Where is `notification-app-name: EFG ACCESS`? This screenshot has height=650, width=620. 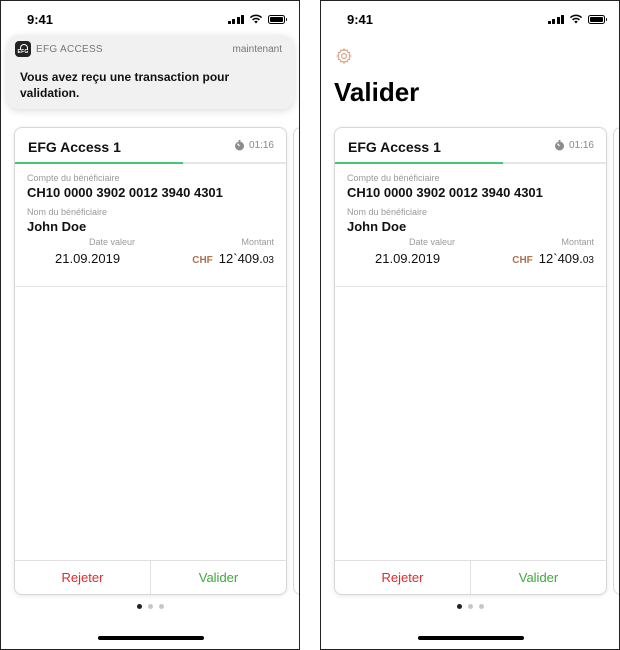 notification-app-name: EFG ACCESS is located at coordinates (69, 49).